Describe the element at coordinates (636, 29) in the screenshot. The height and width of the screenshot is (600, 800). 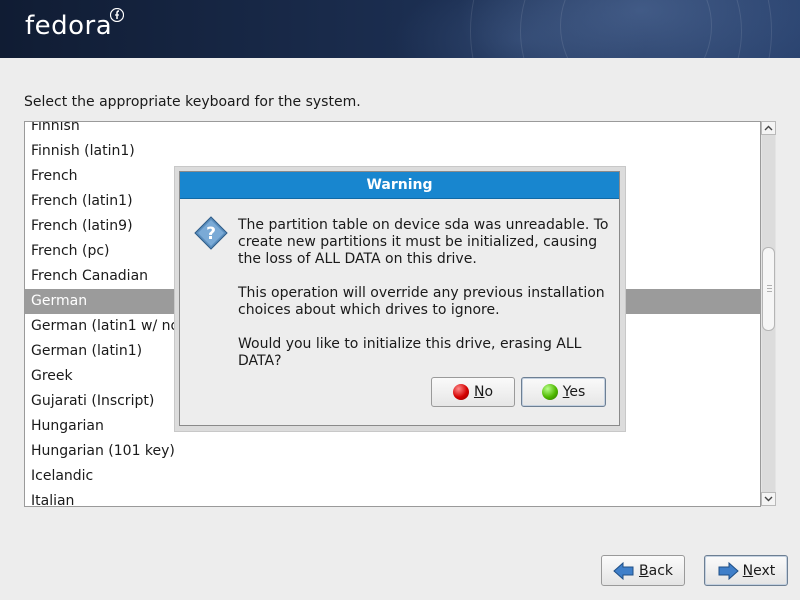
I see `header-decoration` at that location.